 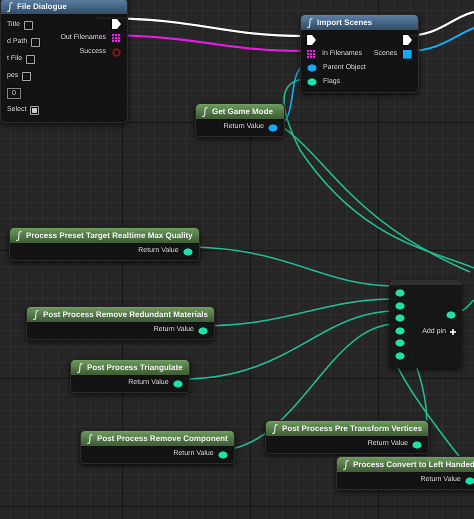 I want to click on node-title: Process Convert to Left Handed, so click(x=413, y=464).